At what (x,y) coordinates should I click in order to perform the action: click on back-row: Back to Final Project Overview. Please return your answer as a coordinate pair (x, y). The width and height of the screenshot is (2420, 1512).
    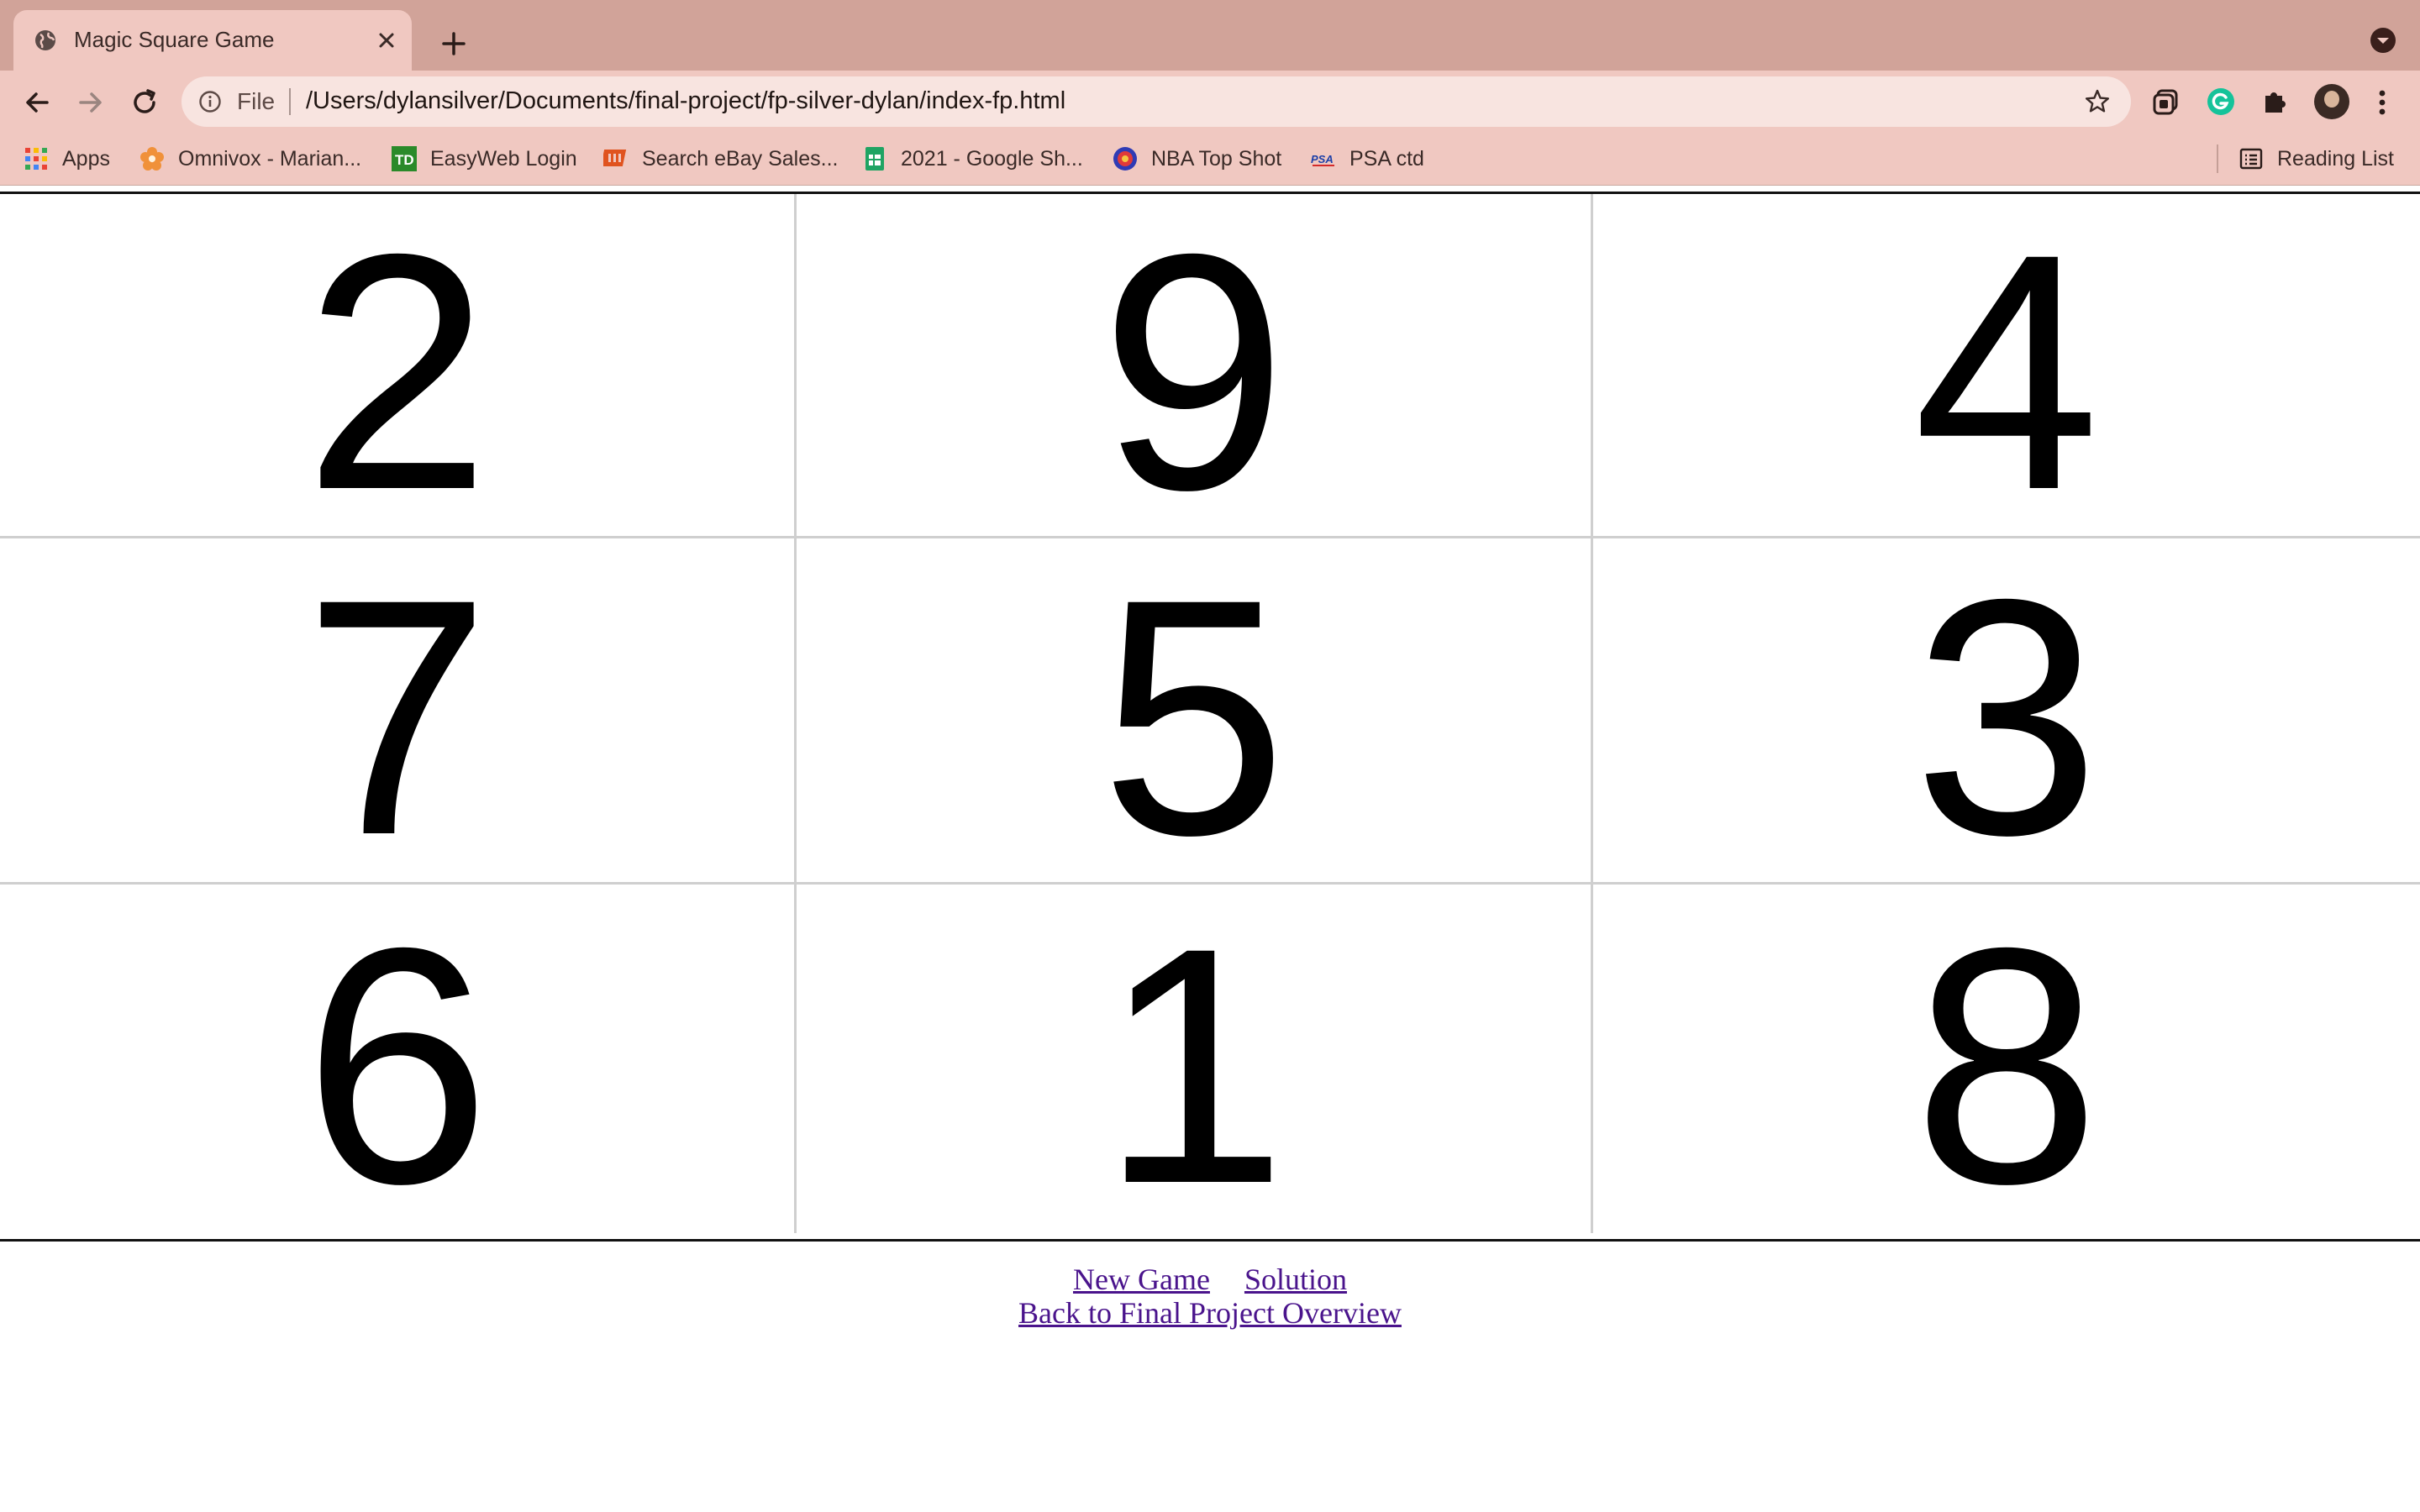
    Looking at the image, I should click on (1210, 1313).